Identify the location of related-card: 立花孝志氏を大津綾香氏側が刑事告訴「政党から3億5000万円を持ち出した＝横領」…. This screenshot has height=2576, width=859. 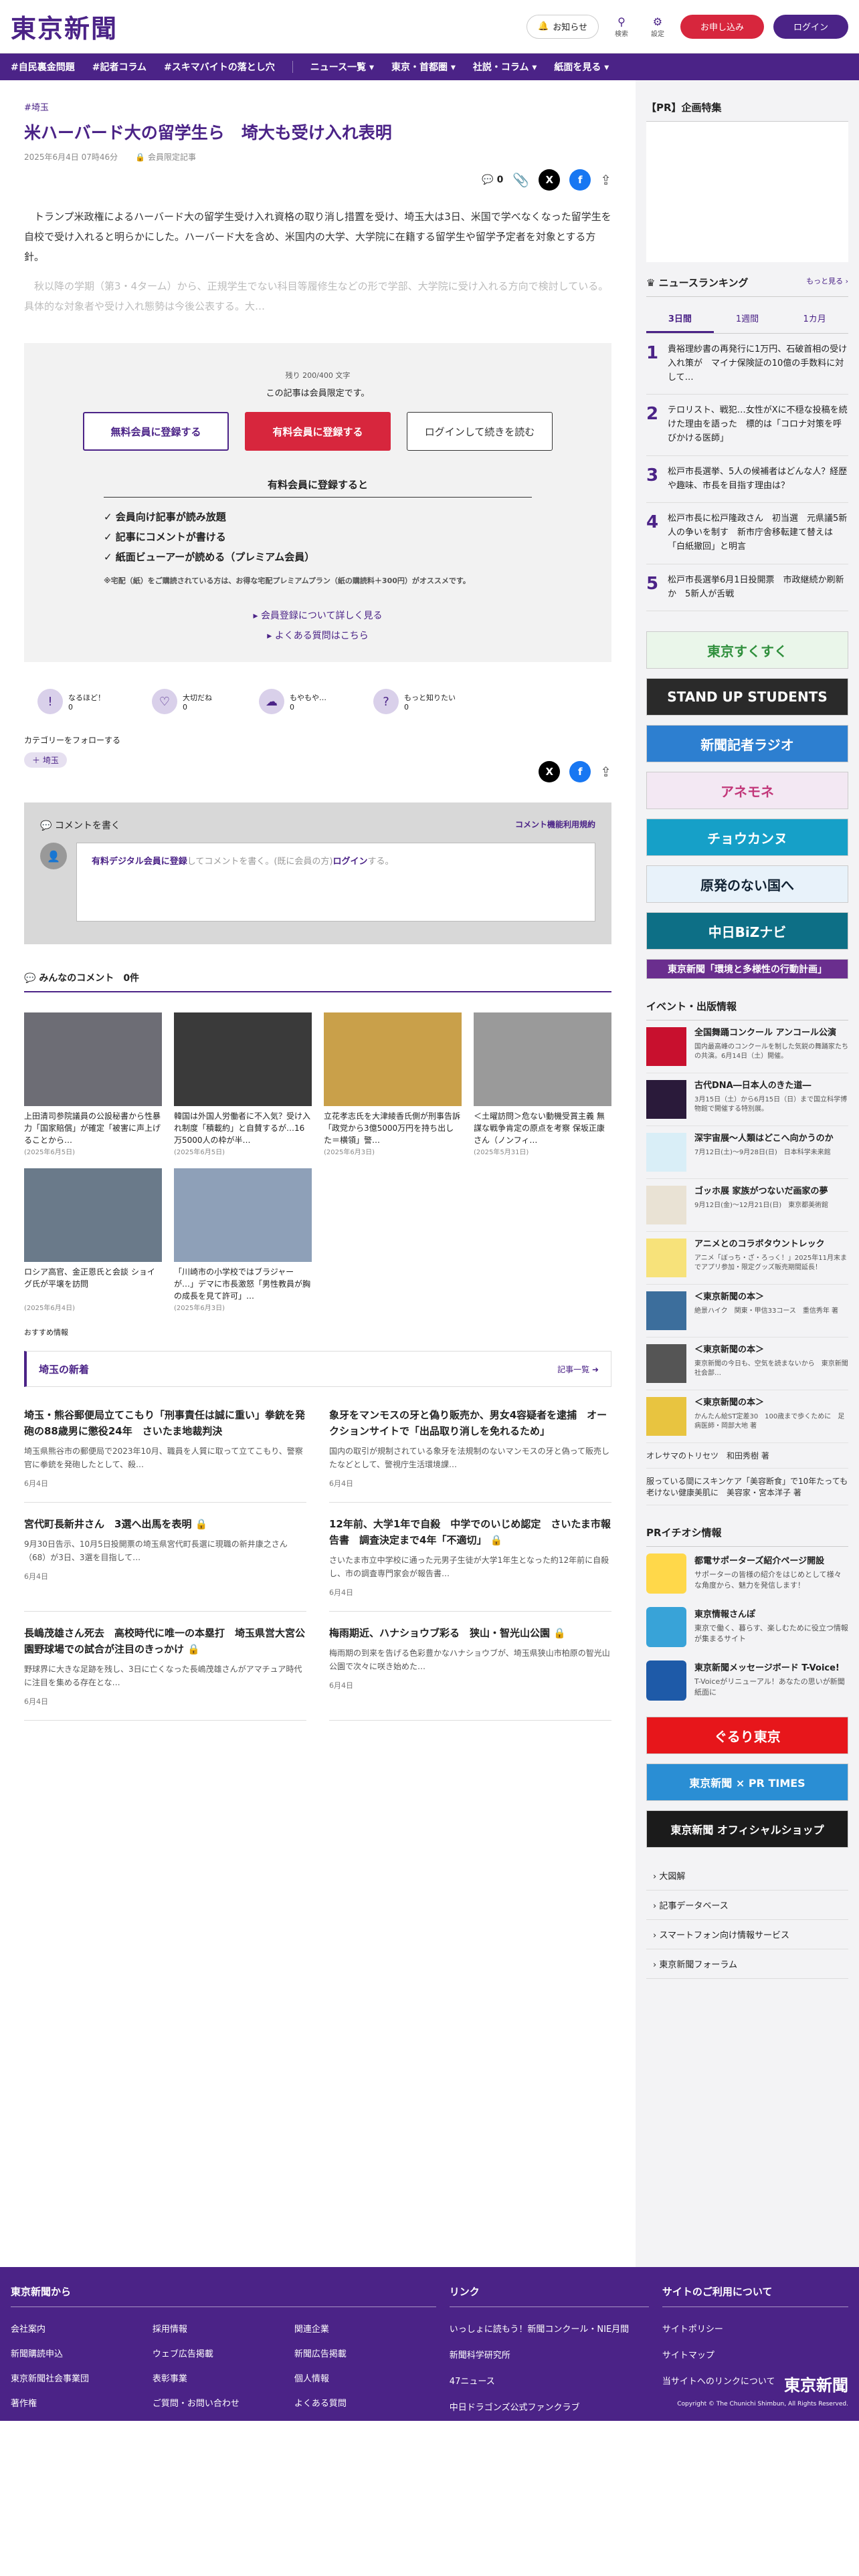
(393, 1084).